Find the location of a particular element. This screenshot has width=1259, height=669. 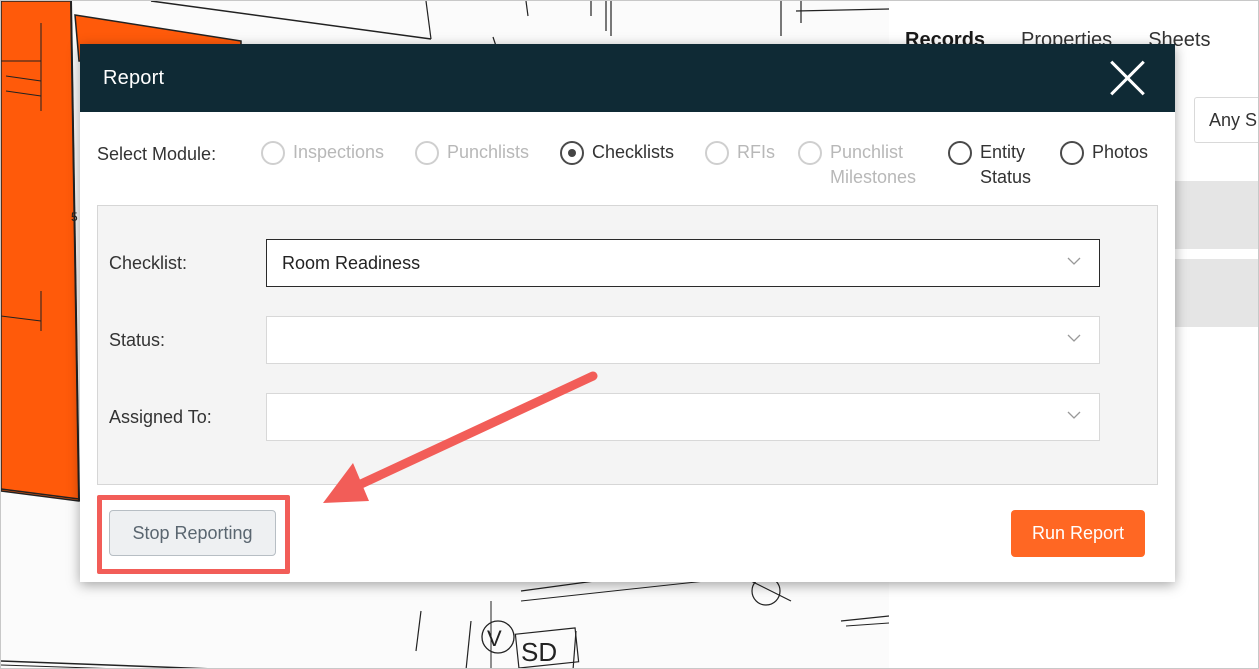

status-label: Status: is located at coordinates (137, 340).